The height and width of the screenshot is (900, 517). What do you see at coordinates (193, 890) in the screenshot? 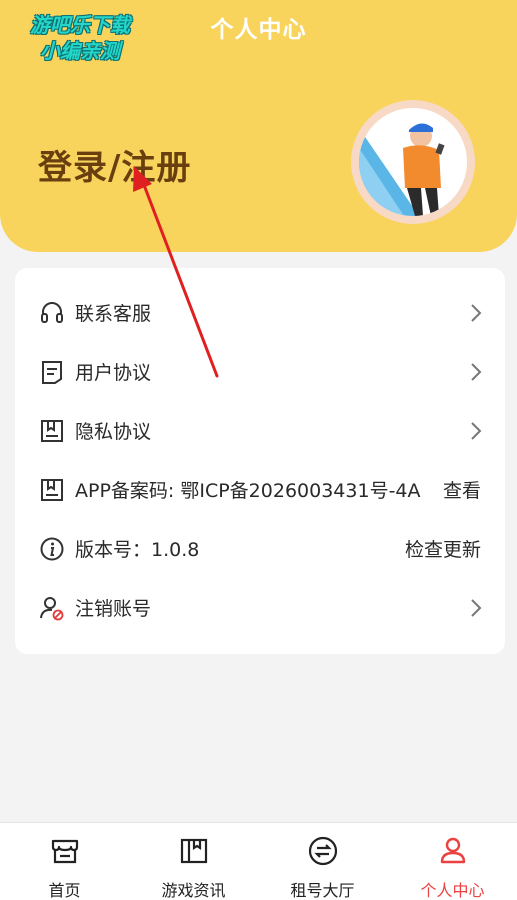
I see `tab-label: 游戏资讯` at bounding box center [193, 890].